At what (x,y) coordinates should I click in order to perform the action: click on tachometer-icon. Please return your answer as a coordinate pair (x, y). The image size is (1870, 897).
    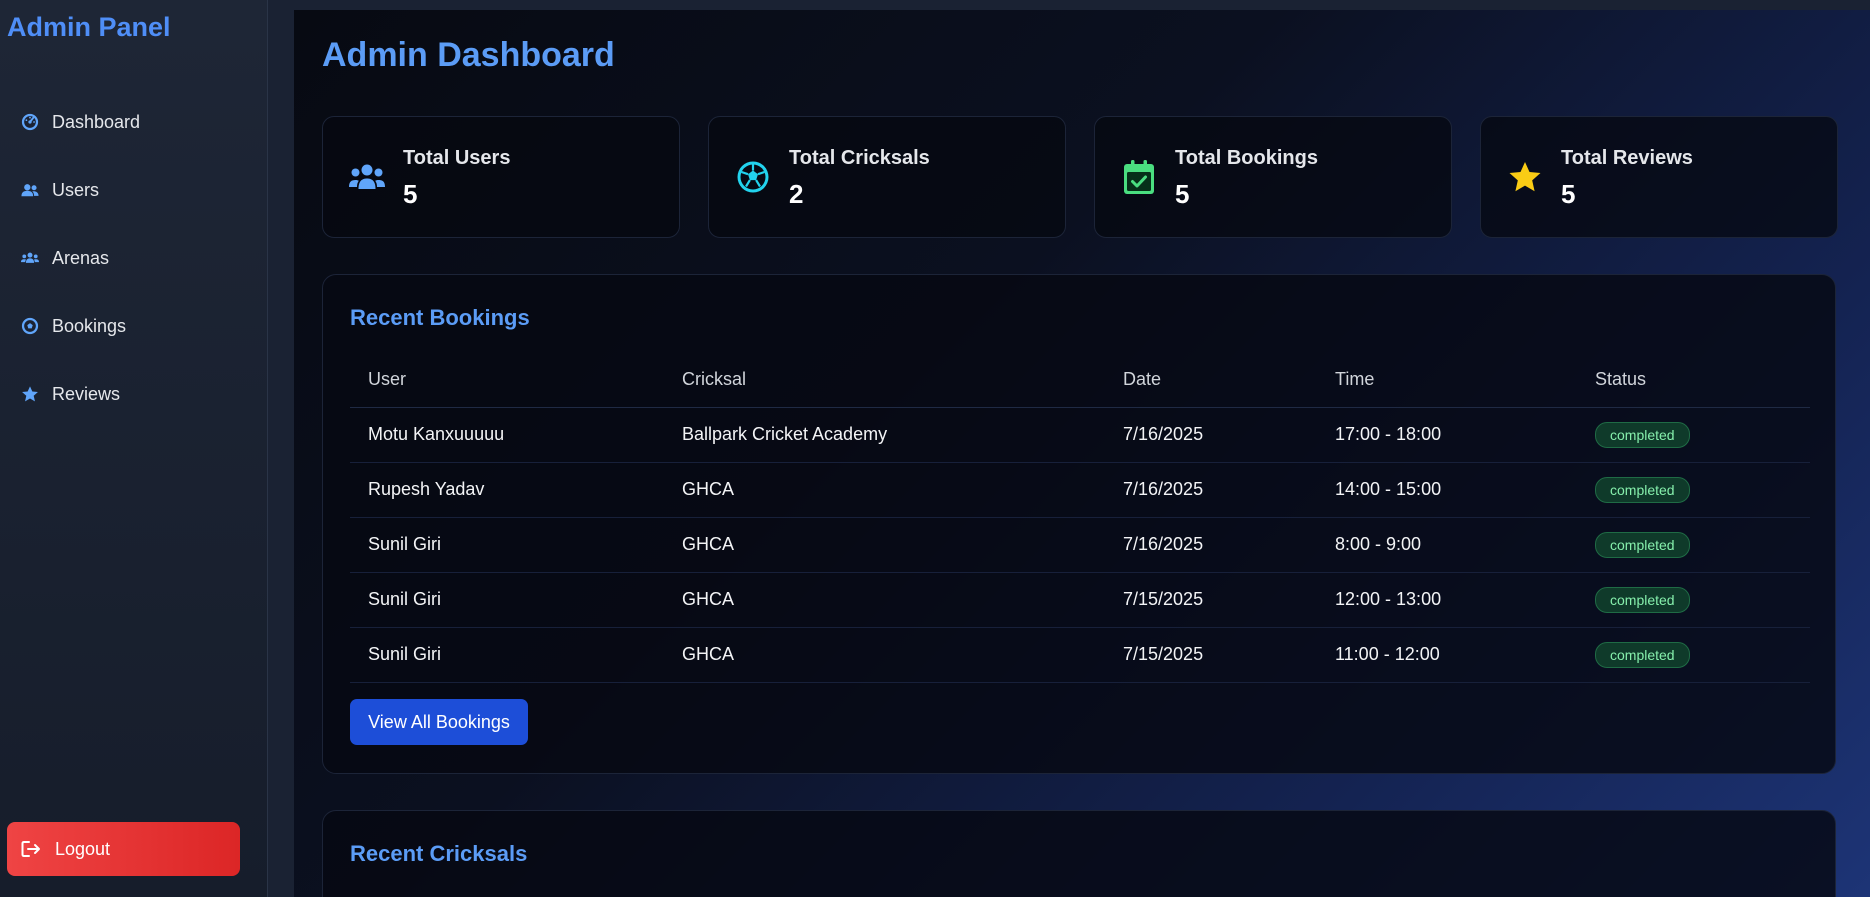
    Looking at the image, I should click on (30, 122).